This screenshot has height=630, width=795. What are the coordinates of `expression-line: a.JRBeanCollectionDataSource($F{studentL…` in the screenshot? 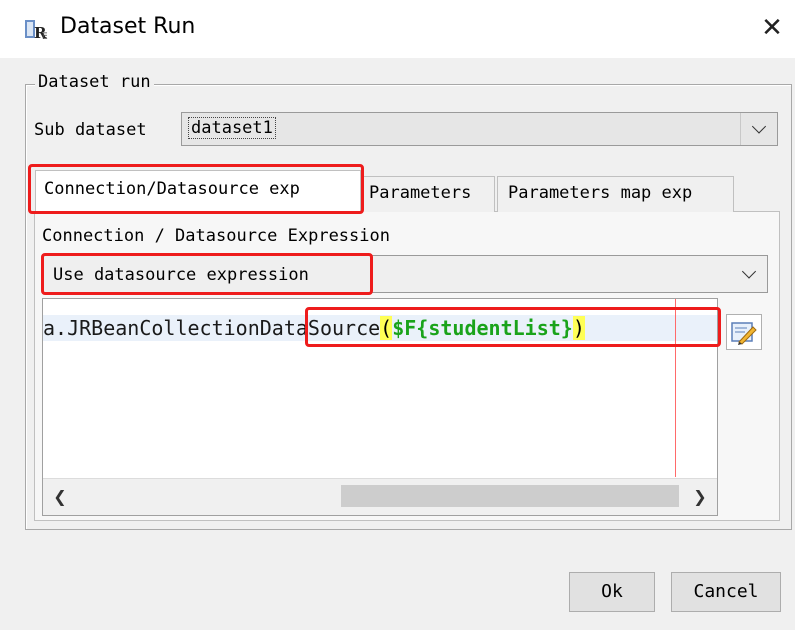 It's located at (380, 328).